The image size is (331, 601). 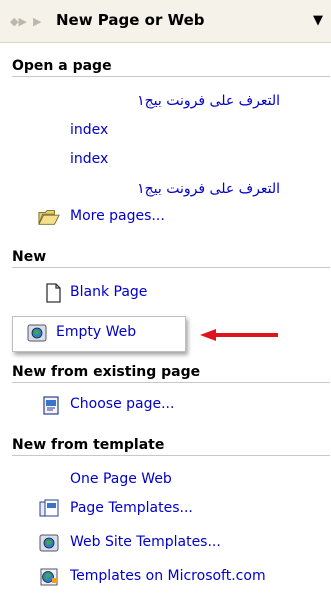 What do you see at coordinates (37, 21) in the screenshot?
I see `forward-arrow-icon: ▶` at bounding box center [37, 21].